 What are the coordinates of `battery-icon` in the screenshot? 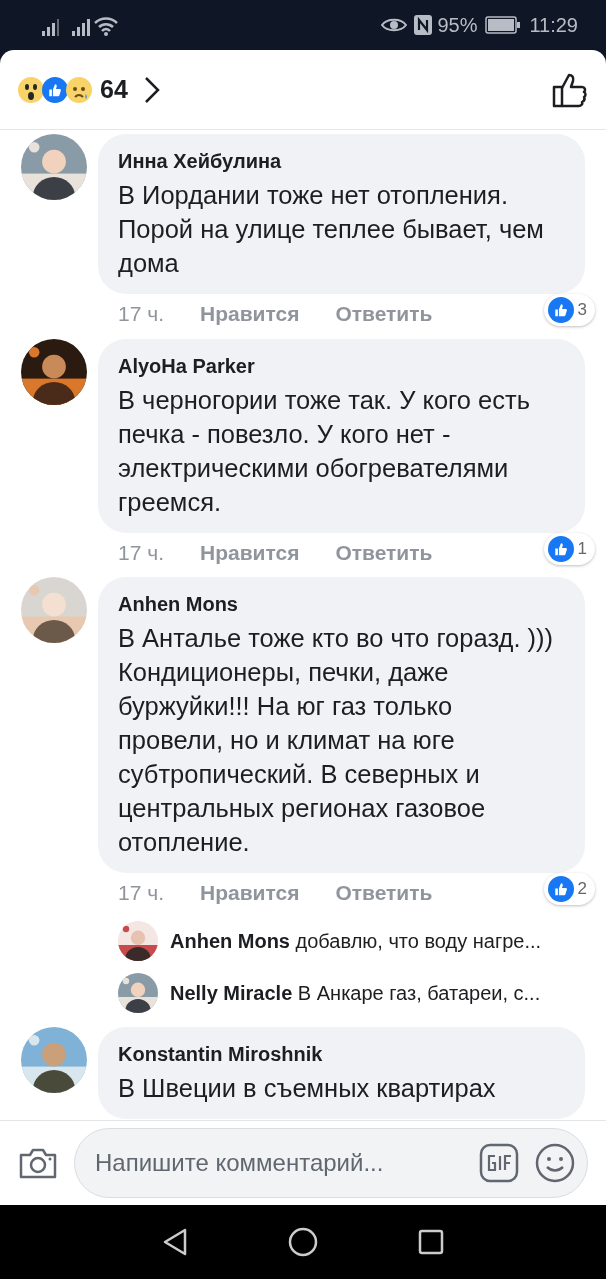 It's located at (503, 25).